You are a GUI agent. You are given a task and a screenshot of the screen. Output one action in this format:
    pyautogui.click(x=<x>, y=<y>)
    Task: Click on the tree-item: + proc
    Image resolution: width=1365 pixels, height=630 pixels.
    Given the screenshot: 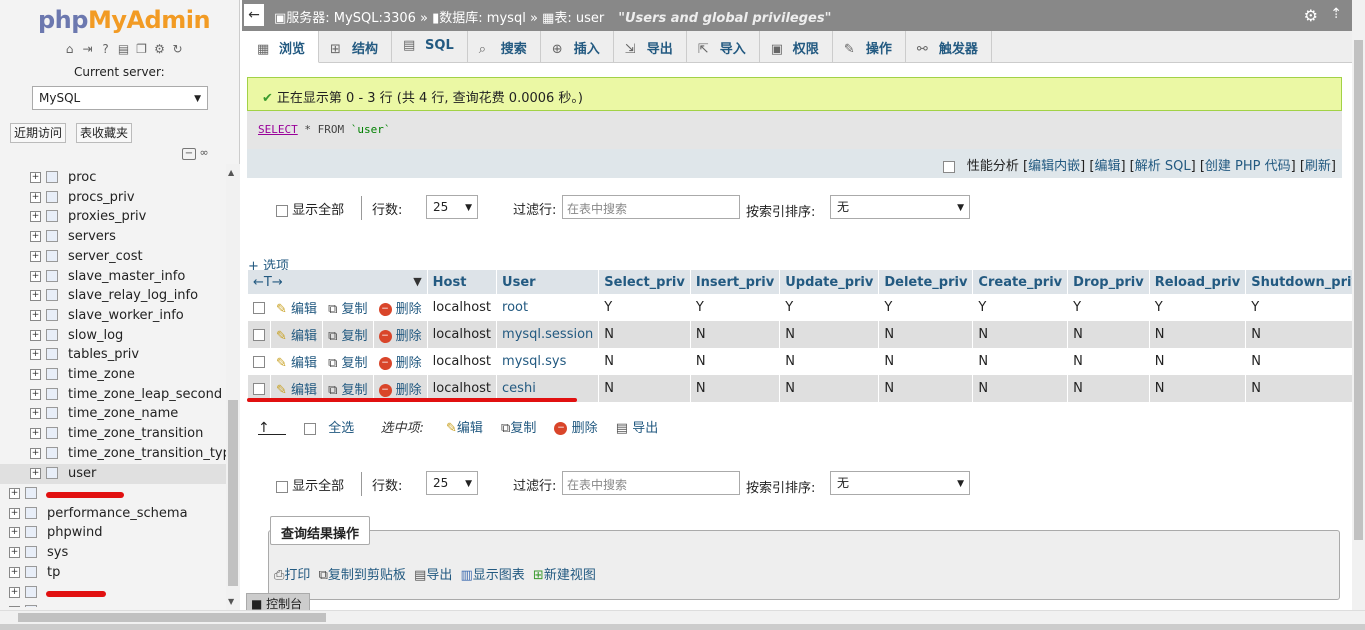 What is the action you would take?
    pyautogui.click(x=113, y=178)
    